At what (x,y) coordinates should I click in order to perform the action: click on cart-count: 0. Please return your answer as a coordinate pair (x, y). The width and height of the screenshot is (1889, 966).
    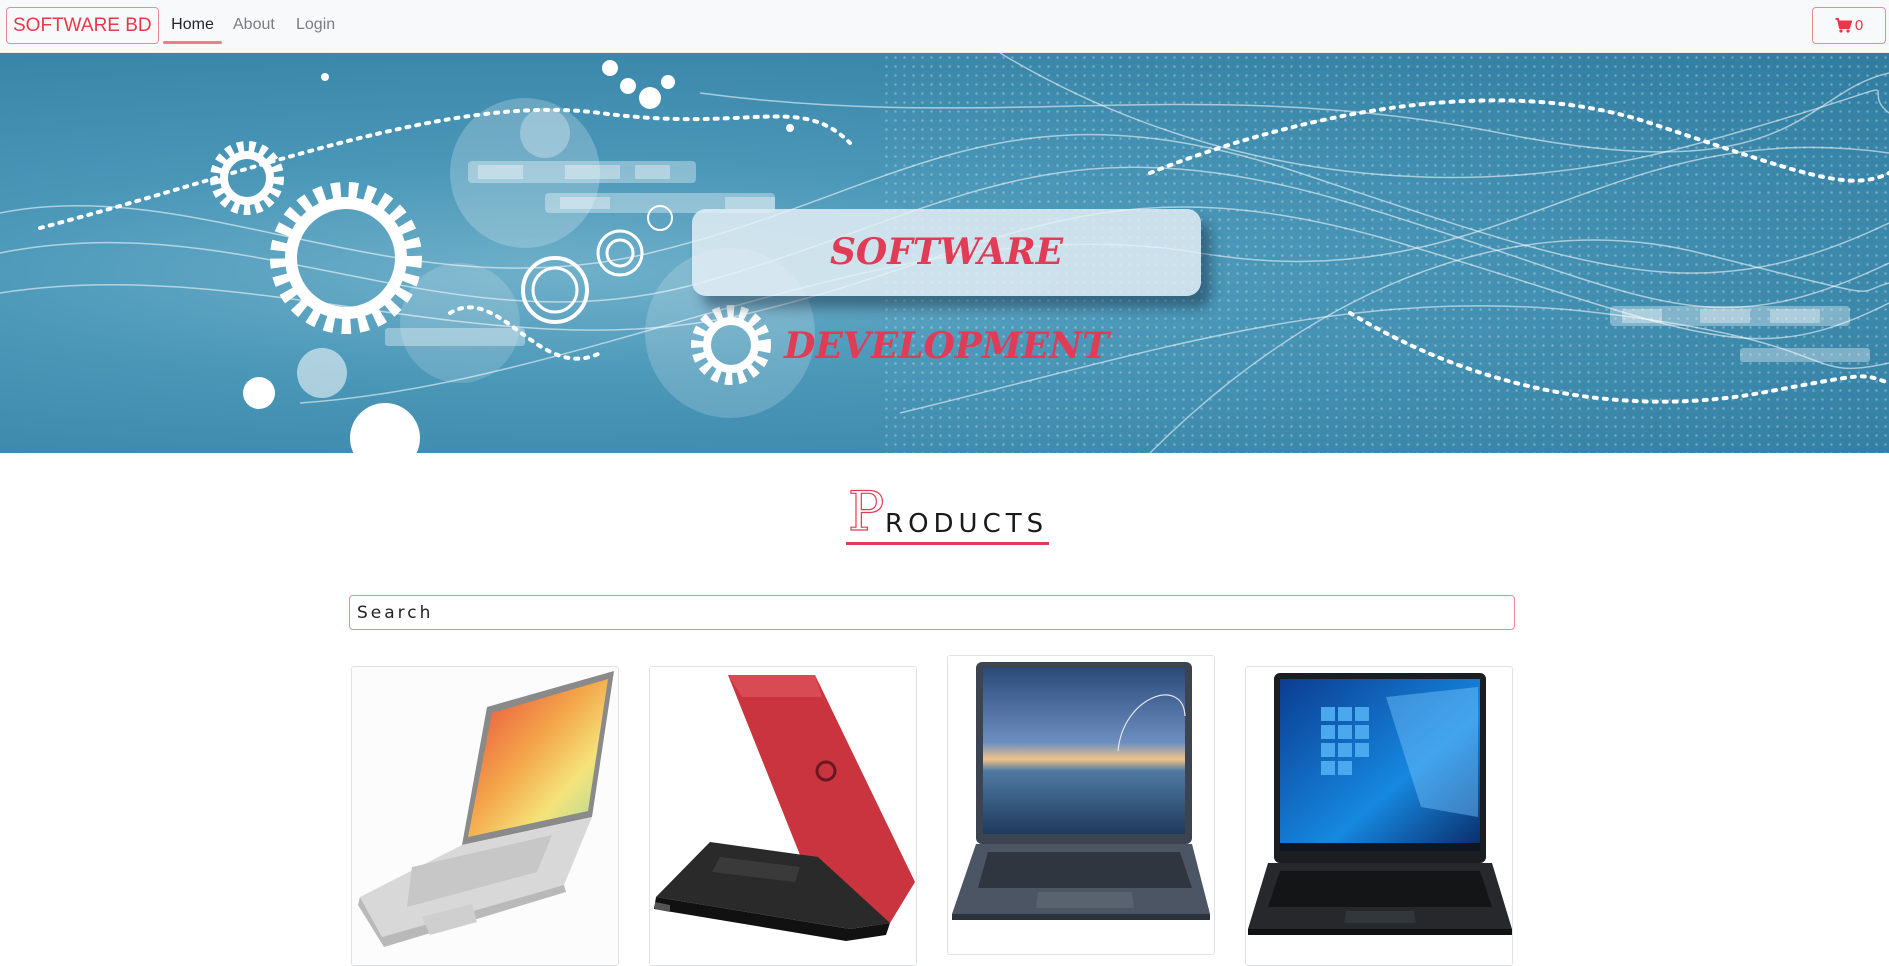
    Looking at the image, I should click on (1859, 25).